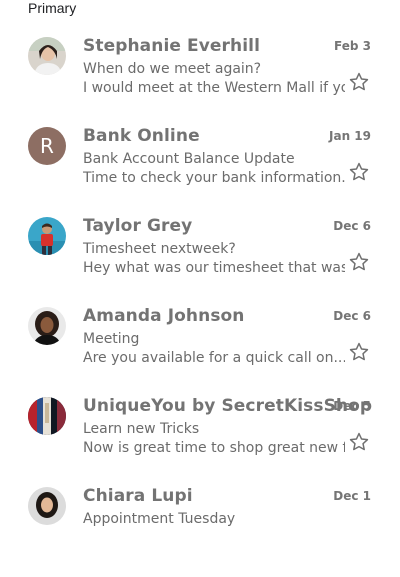 The height and width of the screenshot is (577, 400). Describe the element at coordinates (159, 249) in the screenshot. I see `email-subject: Timesheet nextweek?` at that location.